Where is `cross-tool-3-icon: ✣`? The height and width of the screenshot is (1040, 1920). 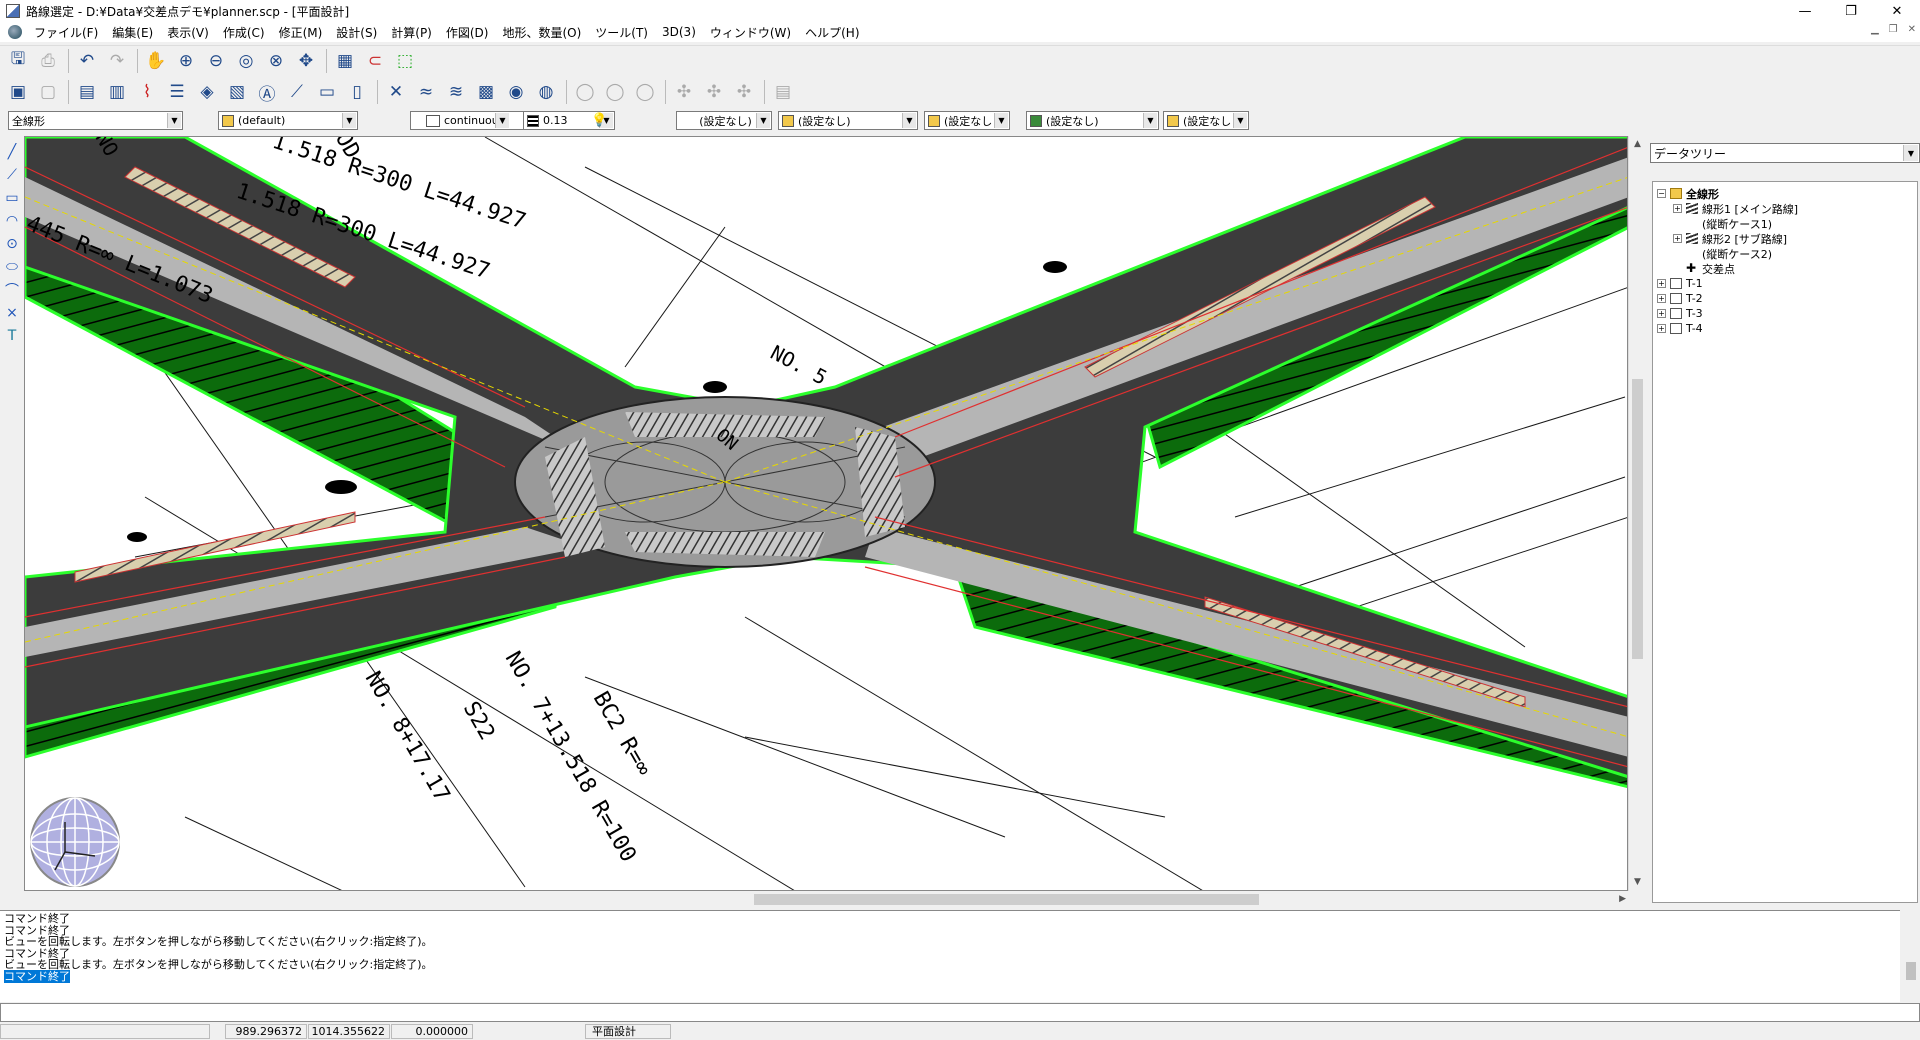
cross-tool-3-icon: ✣ is located at coordinates (744, 92).